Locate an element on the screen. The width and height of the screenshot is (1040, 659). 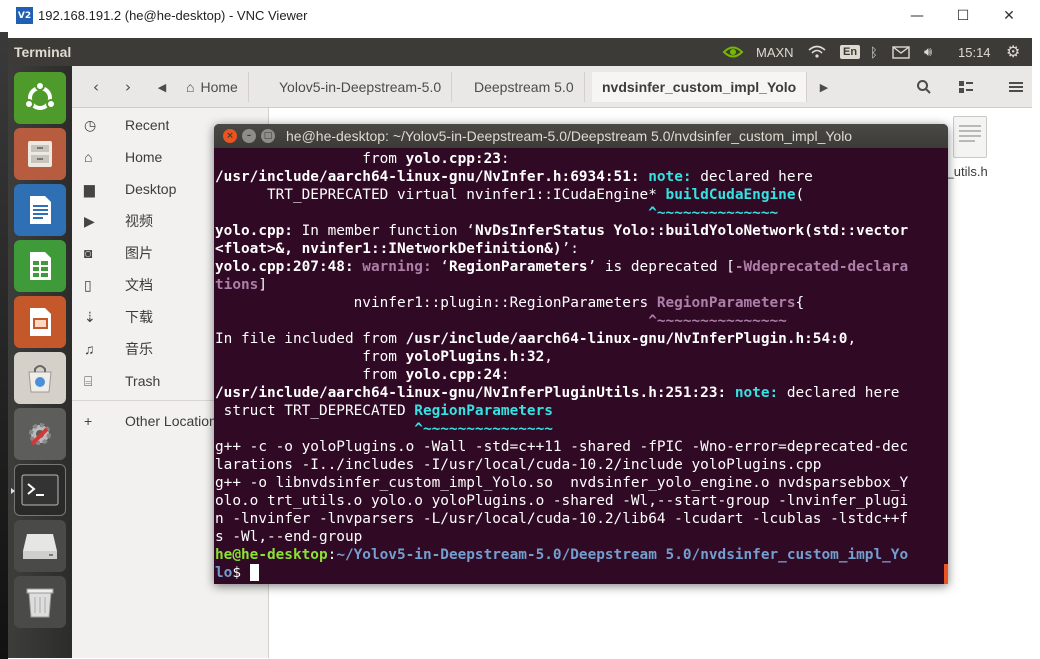
menu-button is located at coordinates (1016, 87).